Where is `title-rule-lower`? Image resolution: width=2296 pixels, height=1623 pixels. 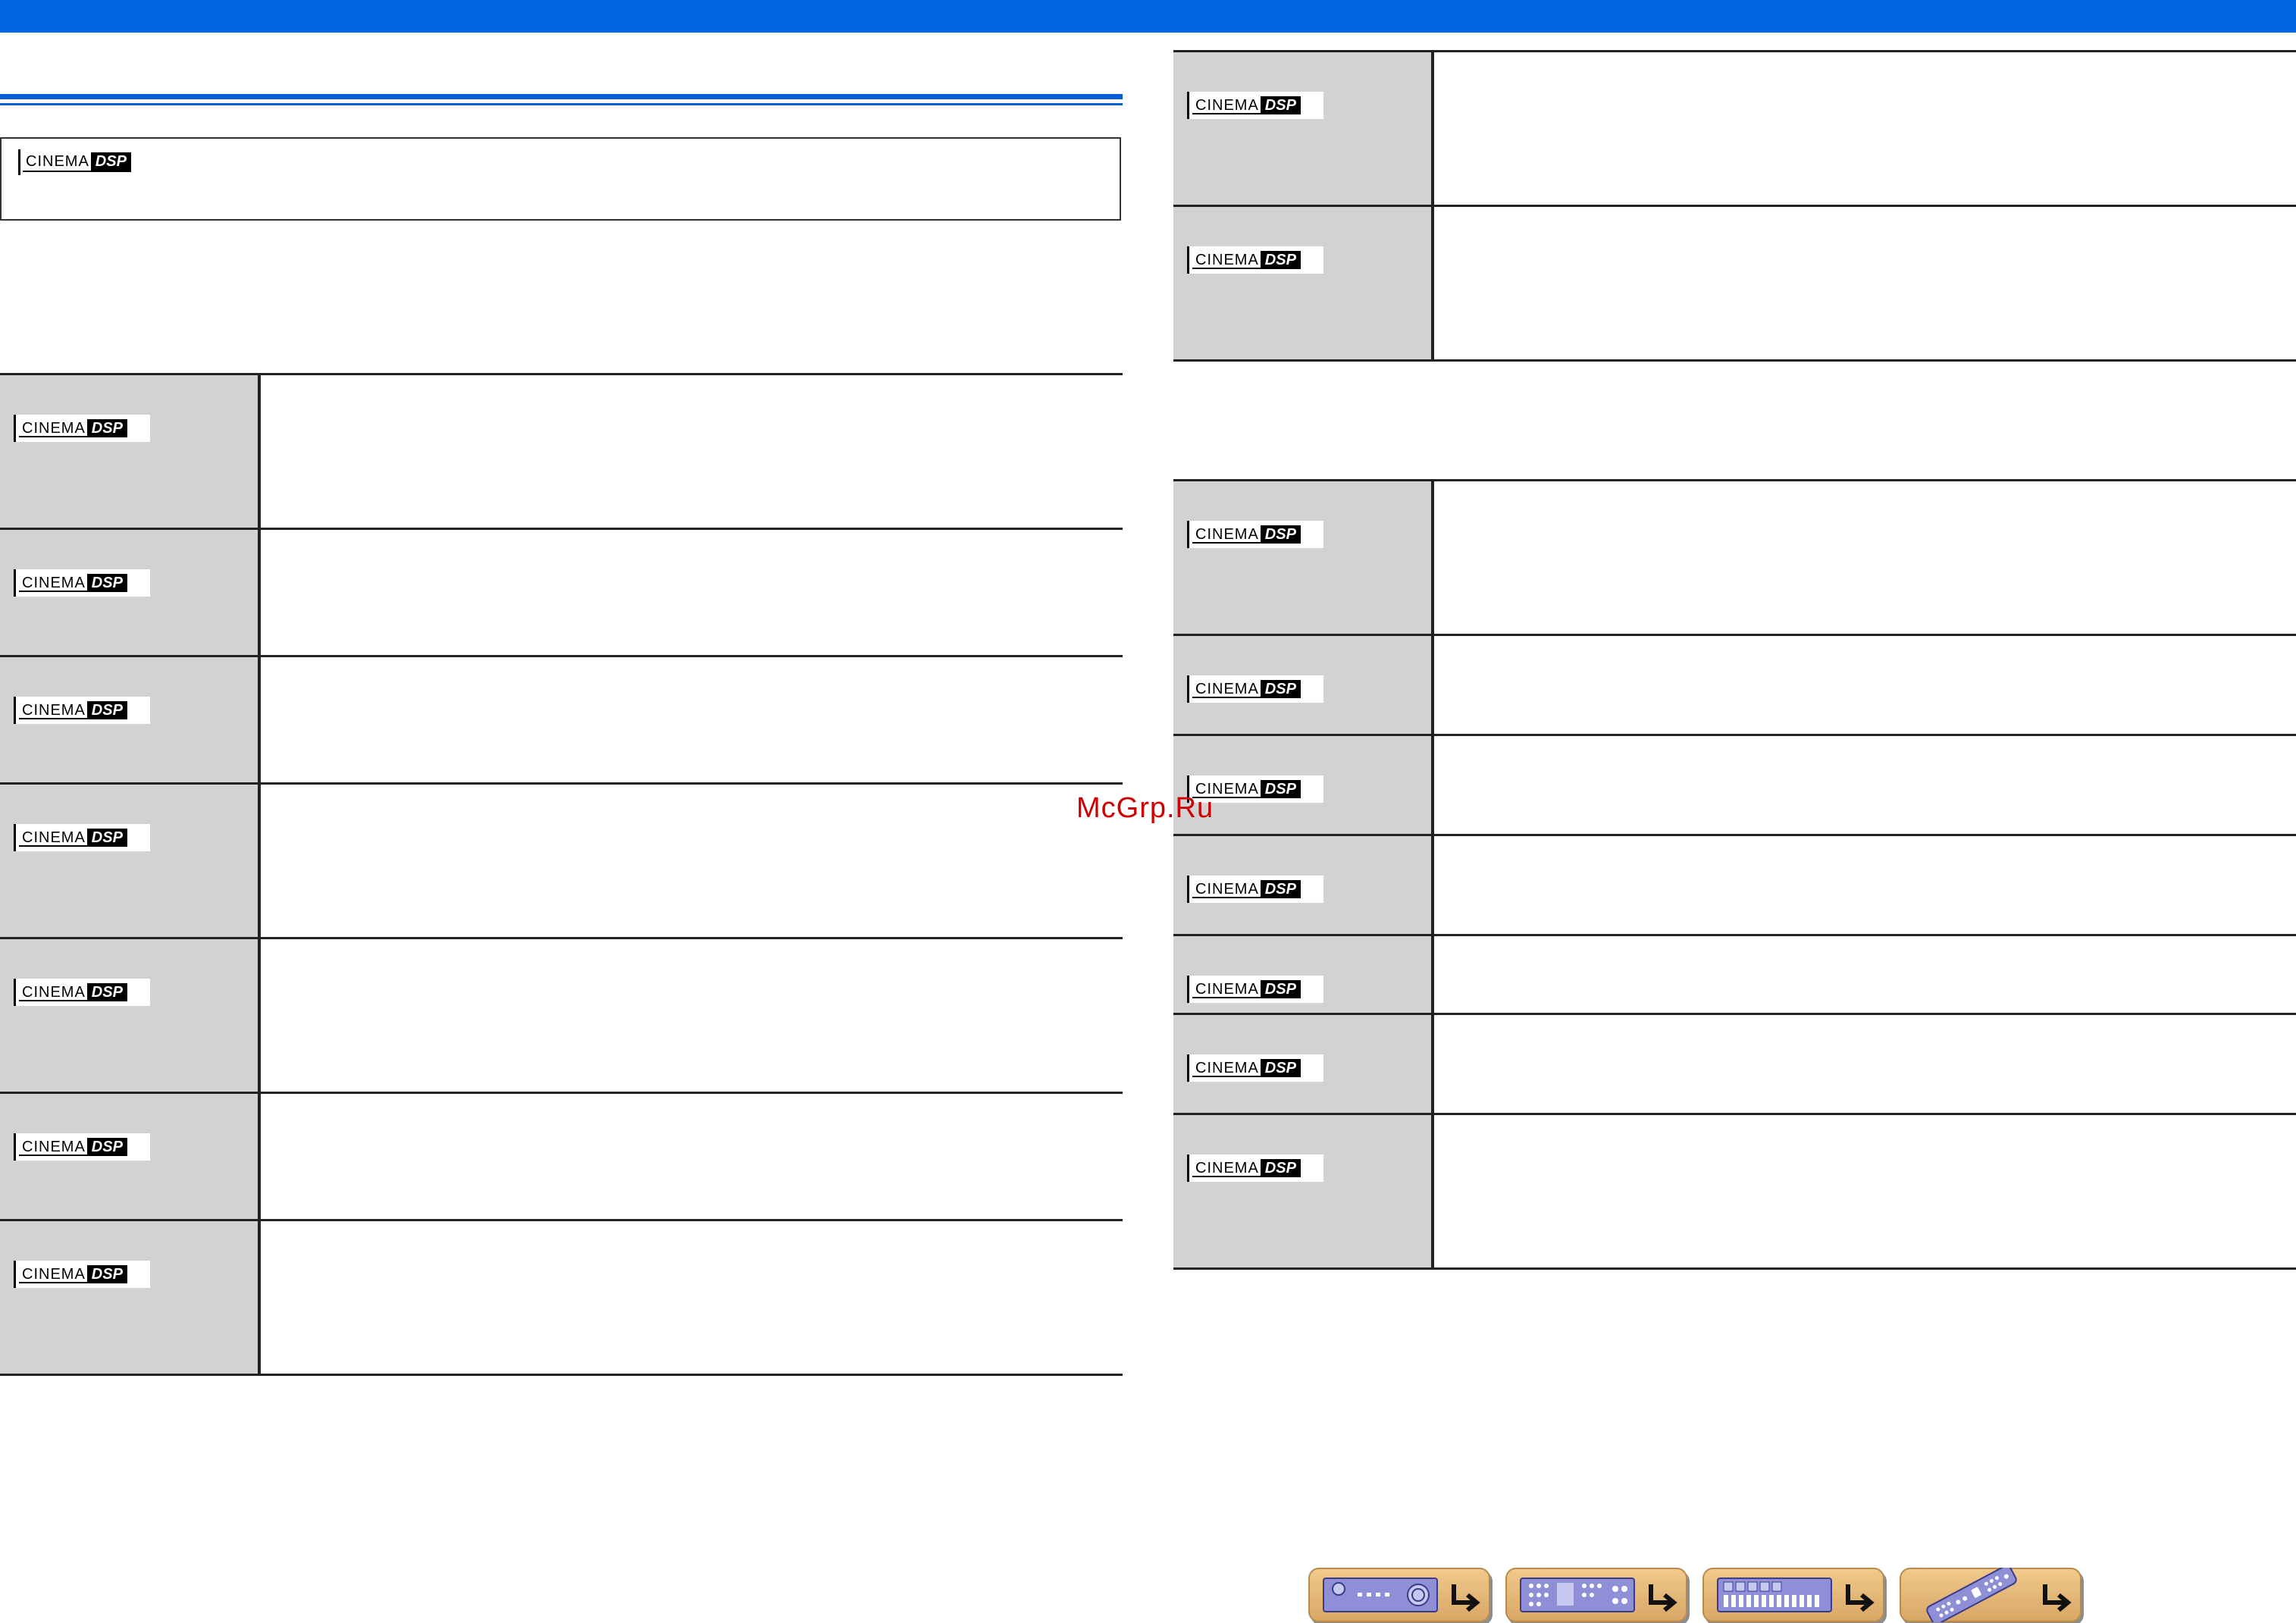
title-rule-lower is located at coordinates (561, 104).